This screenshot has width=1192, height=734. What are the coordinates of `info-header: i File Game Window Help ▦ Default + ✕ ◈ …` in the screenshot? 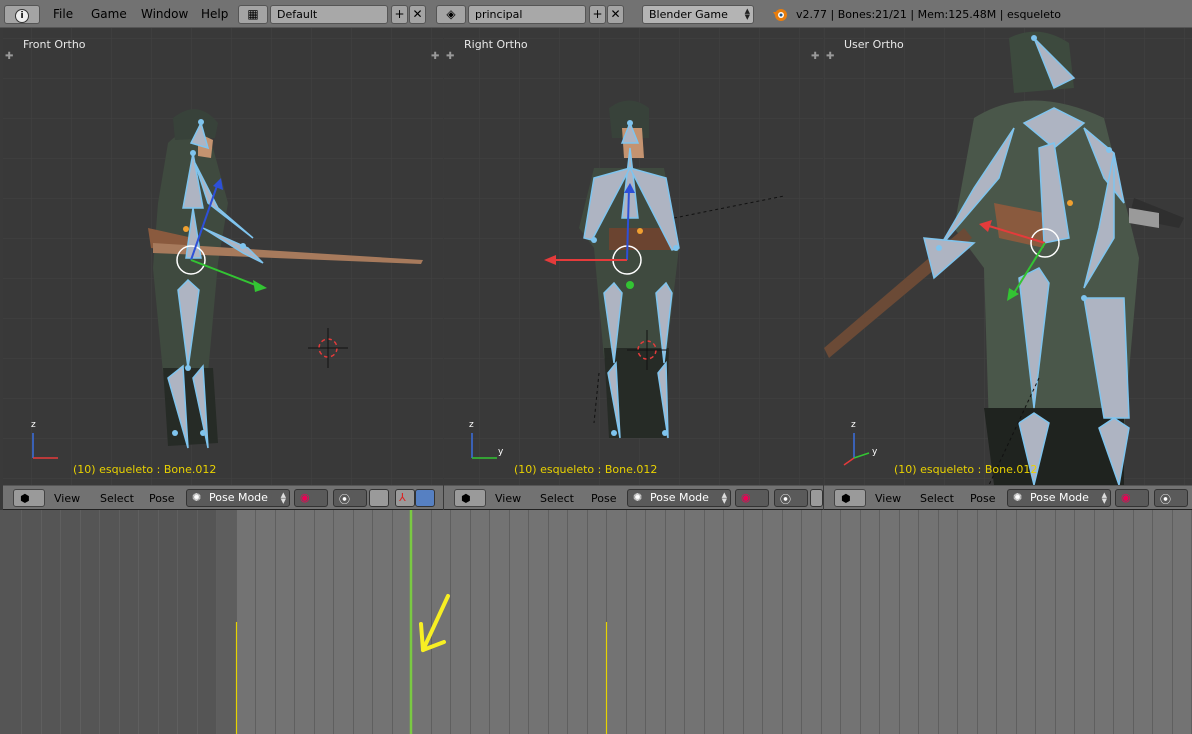 It's located at (596, 14).